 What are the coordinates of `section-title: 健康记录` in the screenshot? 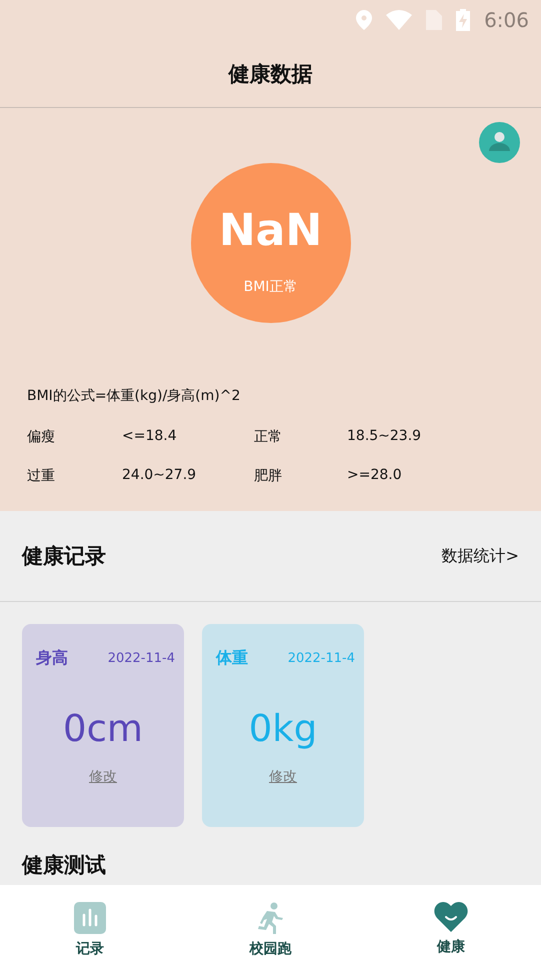 It's located at (64, 556).